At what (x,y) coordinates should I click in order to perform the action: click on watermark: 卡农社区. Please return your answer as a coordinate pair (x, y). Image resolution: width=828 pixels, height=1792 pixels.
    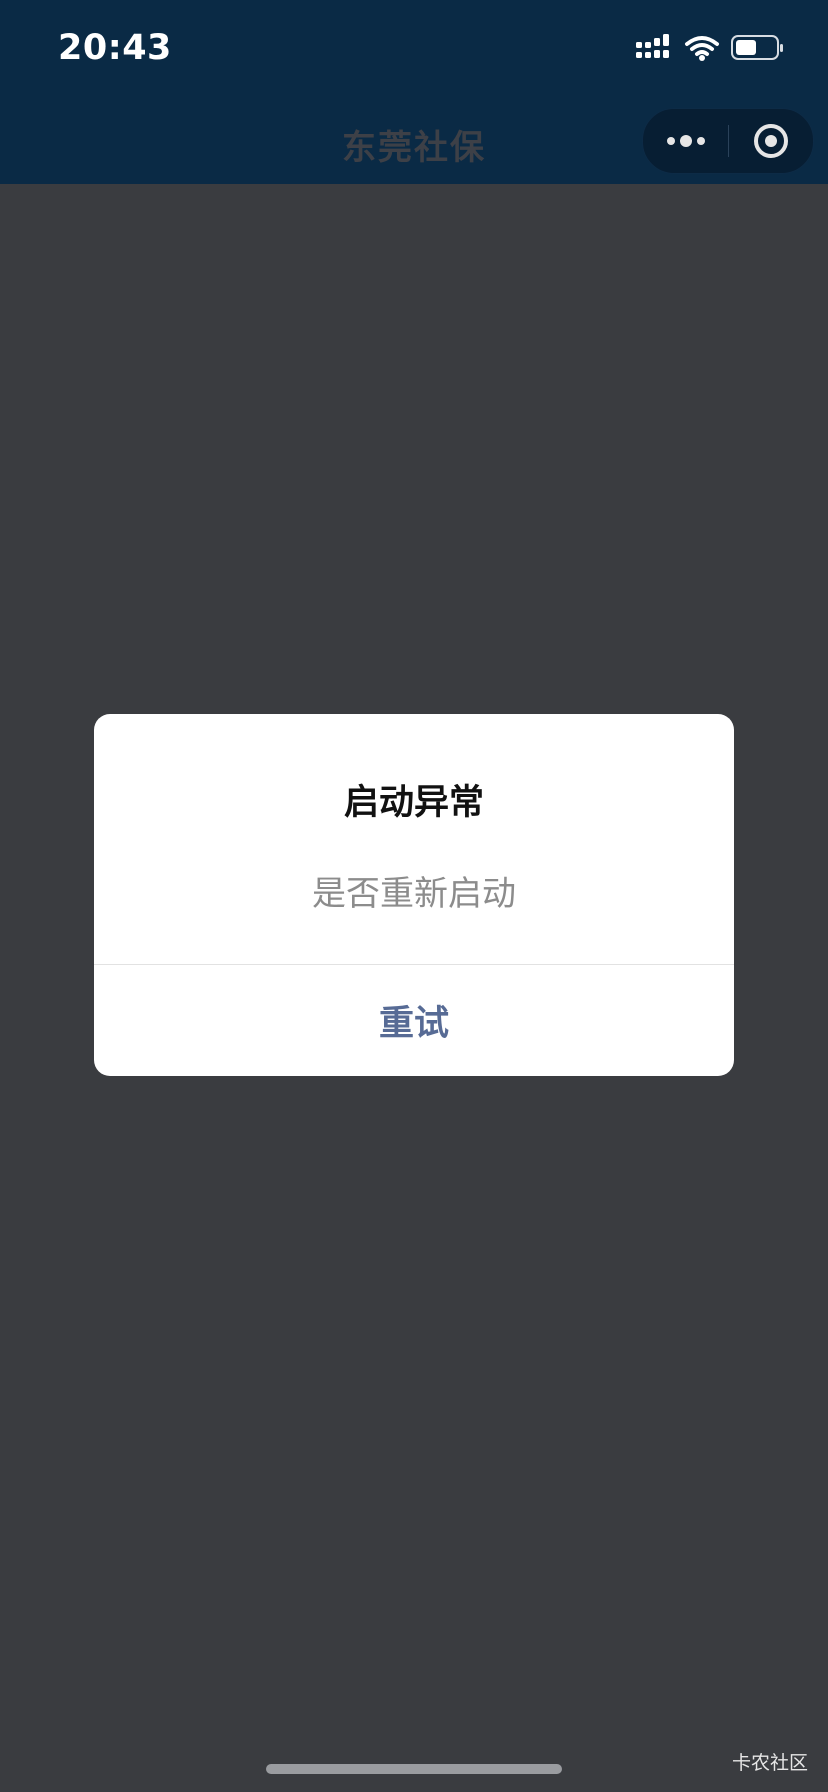
    Looking at the image, I should click on (769, 1763).